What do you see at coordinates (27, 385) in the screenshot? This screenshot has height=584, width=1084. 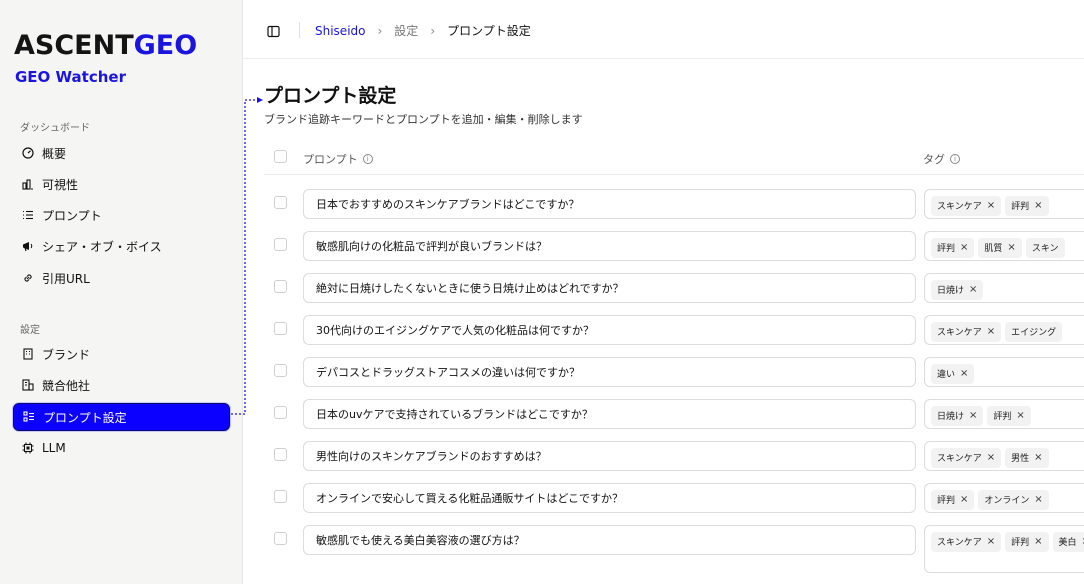 I see `buildings-icon` at bounding box center [27, 385].